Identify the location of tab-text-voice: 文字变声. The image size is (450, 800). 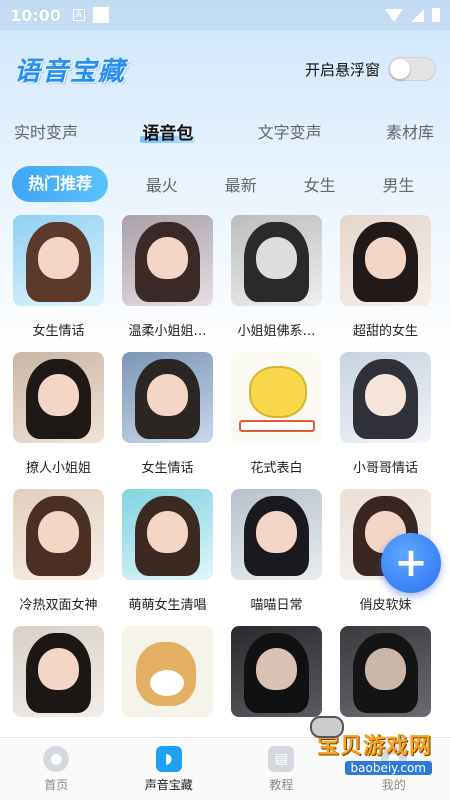
(290, 131).